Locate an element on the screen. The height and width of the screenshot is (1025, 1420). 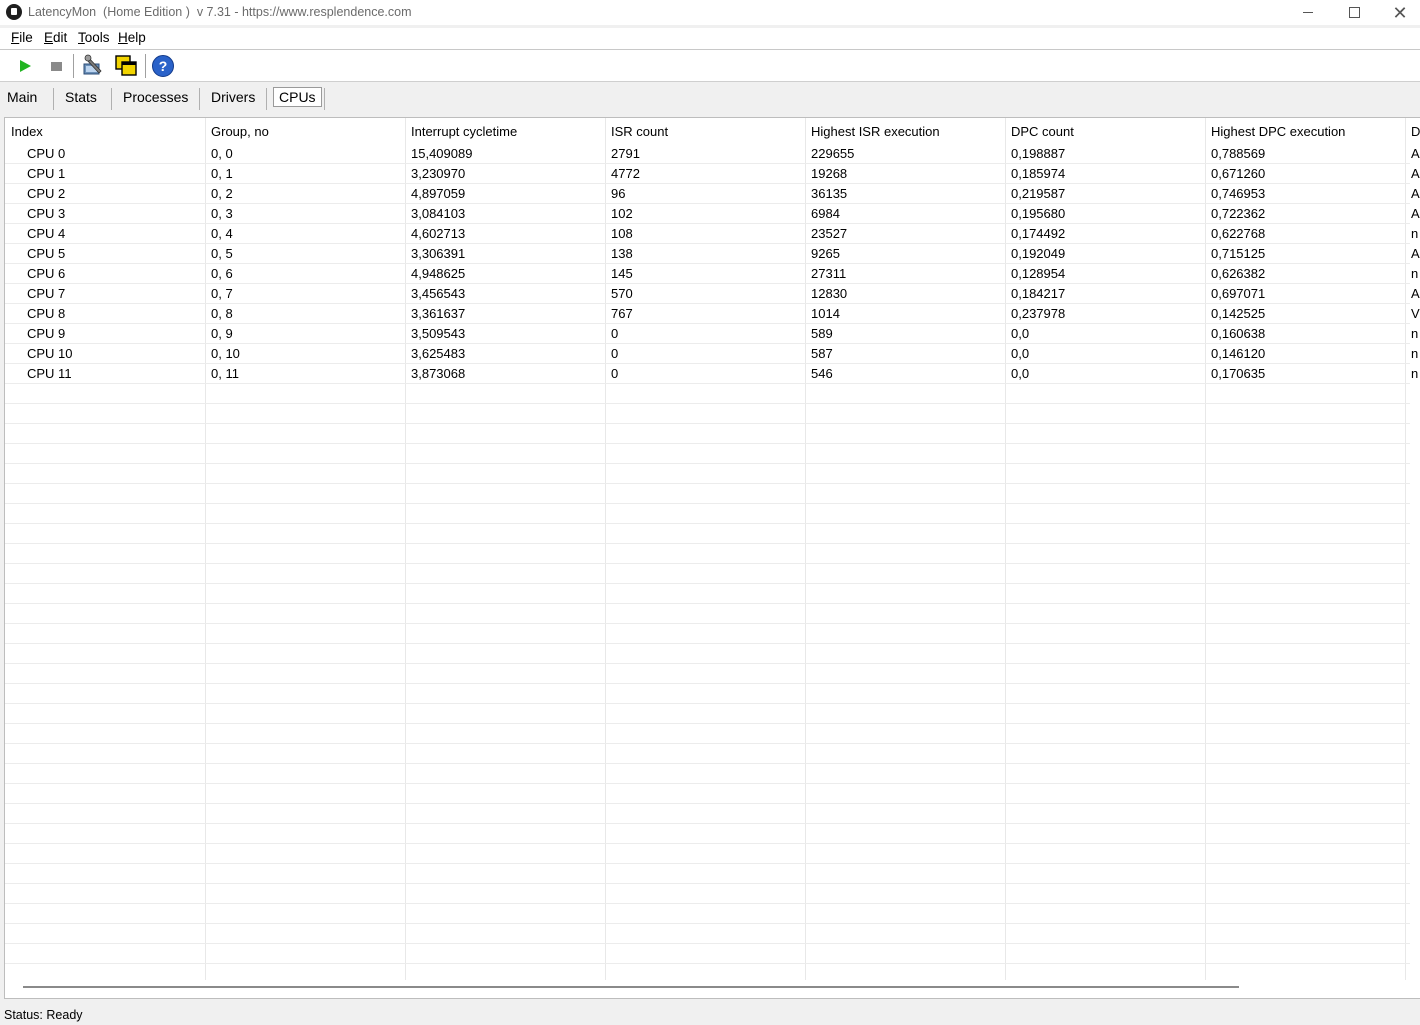
start-button is located at coordinates (25, 66).